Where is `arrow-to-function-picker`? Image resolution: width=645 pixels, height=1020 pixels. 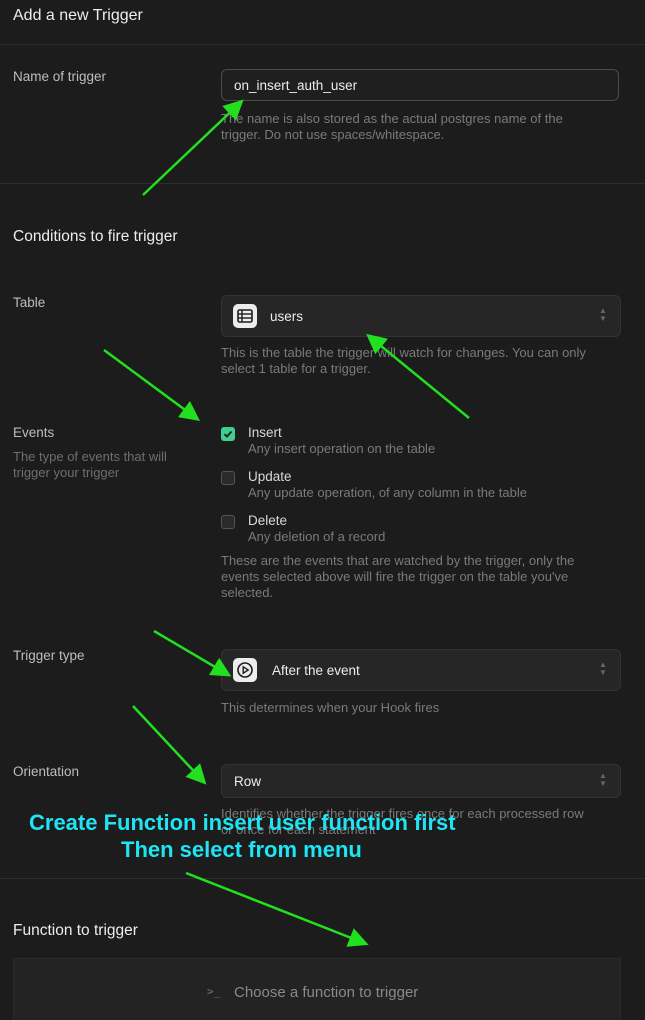
arrow-to-function-picker is located at coordinates (277, 909).